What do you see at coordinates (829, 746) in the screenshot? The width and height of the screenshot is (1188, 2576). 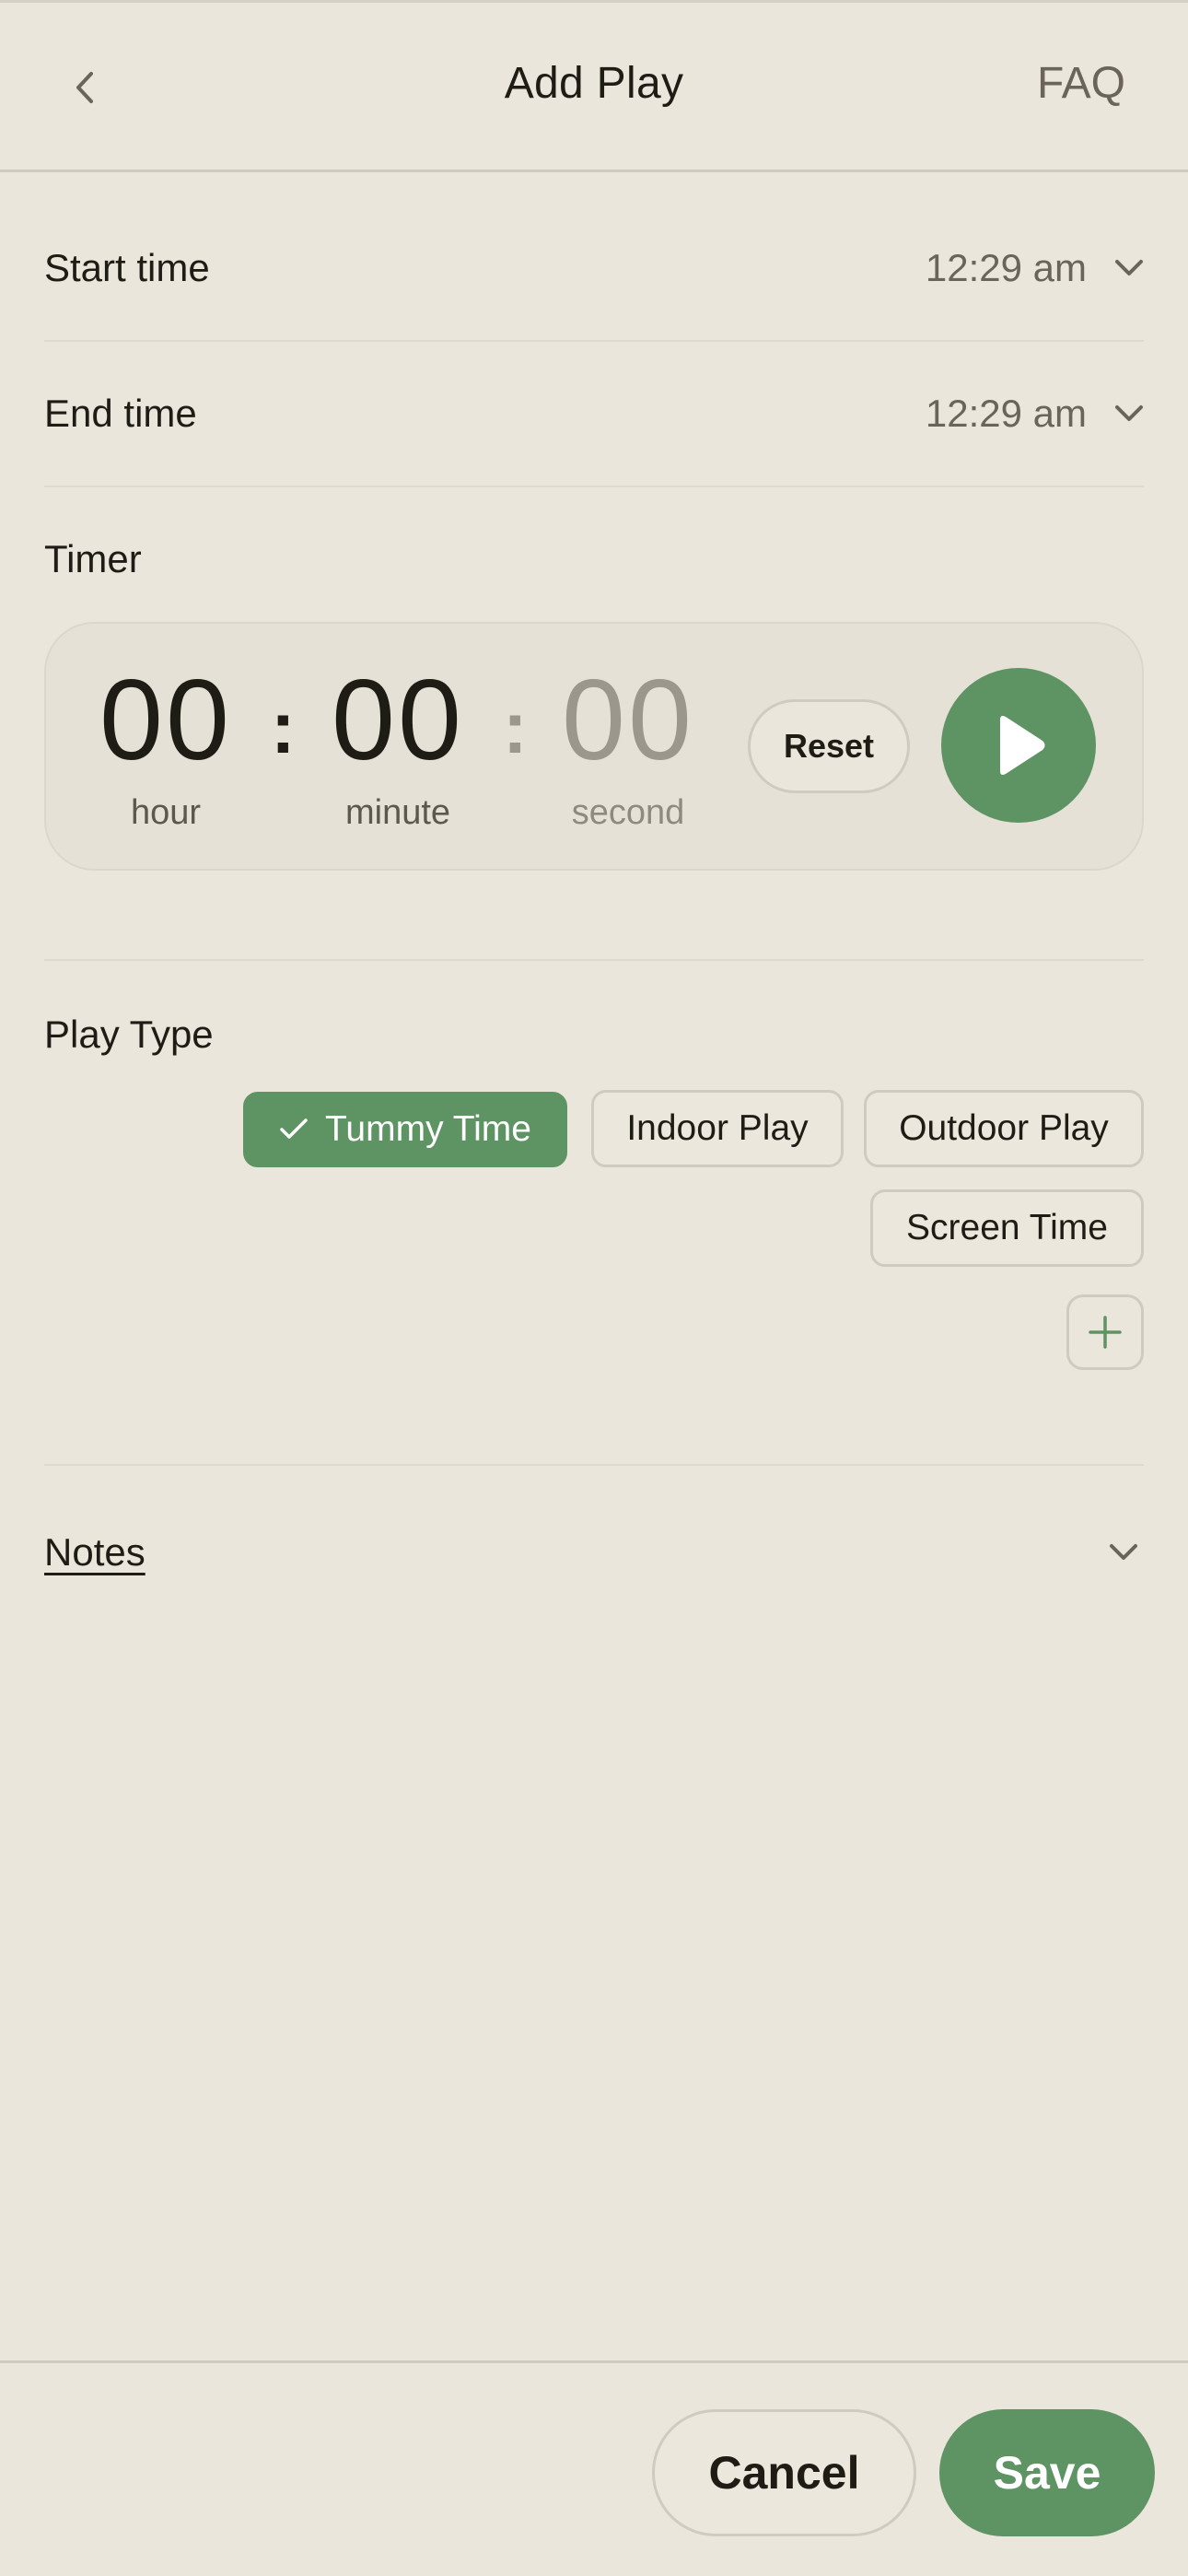 I see `reset-button: Reset` at bounding box center [829, 746].